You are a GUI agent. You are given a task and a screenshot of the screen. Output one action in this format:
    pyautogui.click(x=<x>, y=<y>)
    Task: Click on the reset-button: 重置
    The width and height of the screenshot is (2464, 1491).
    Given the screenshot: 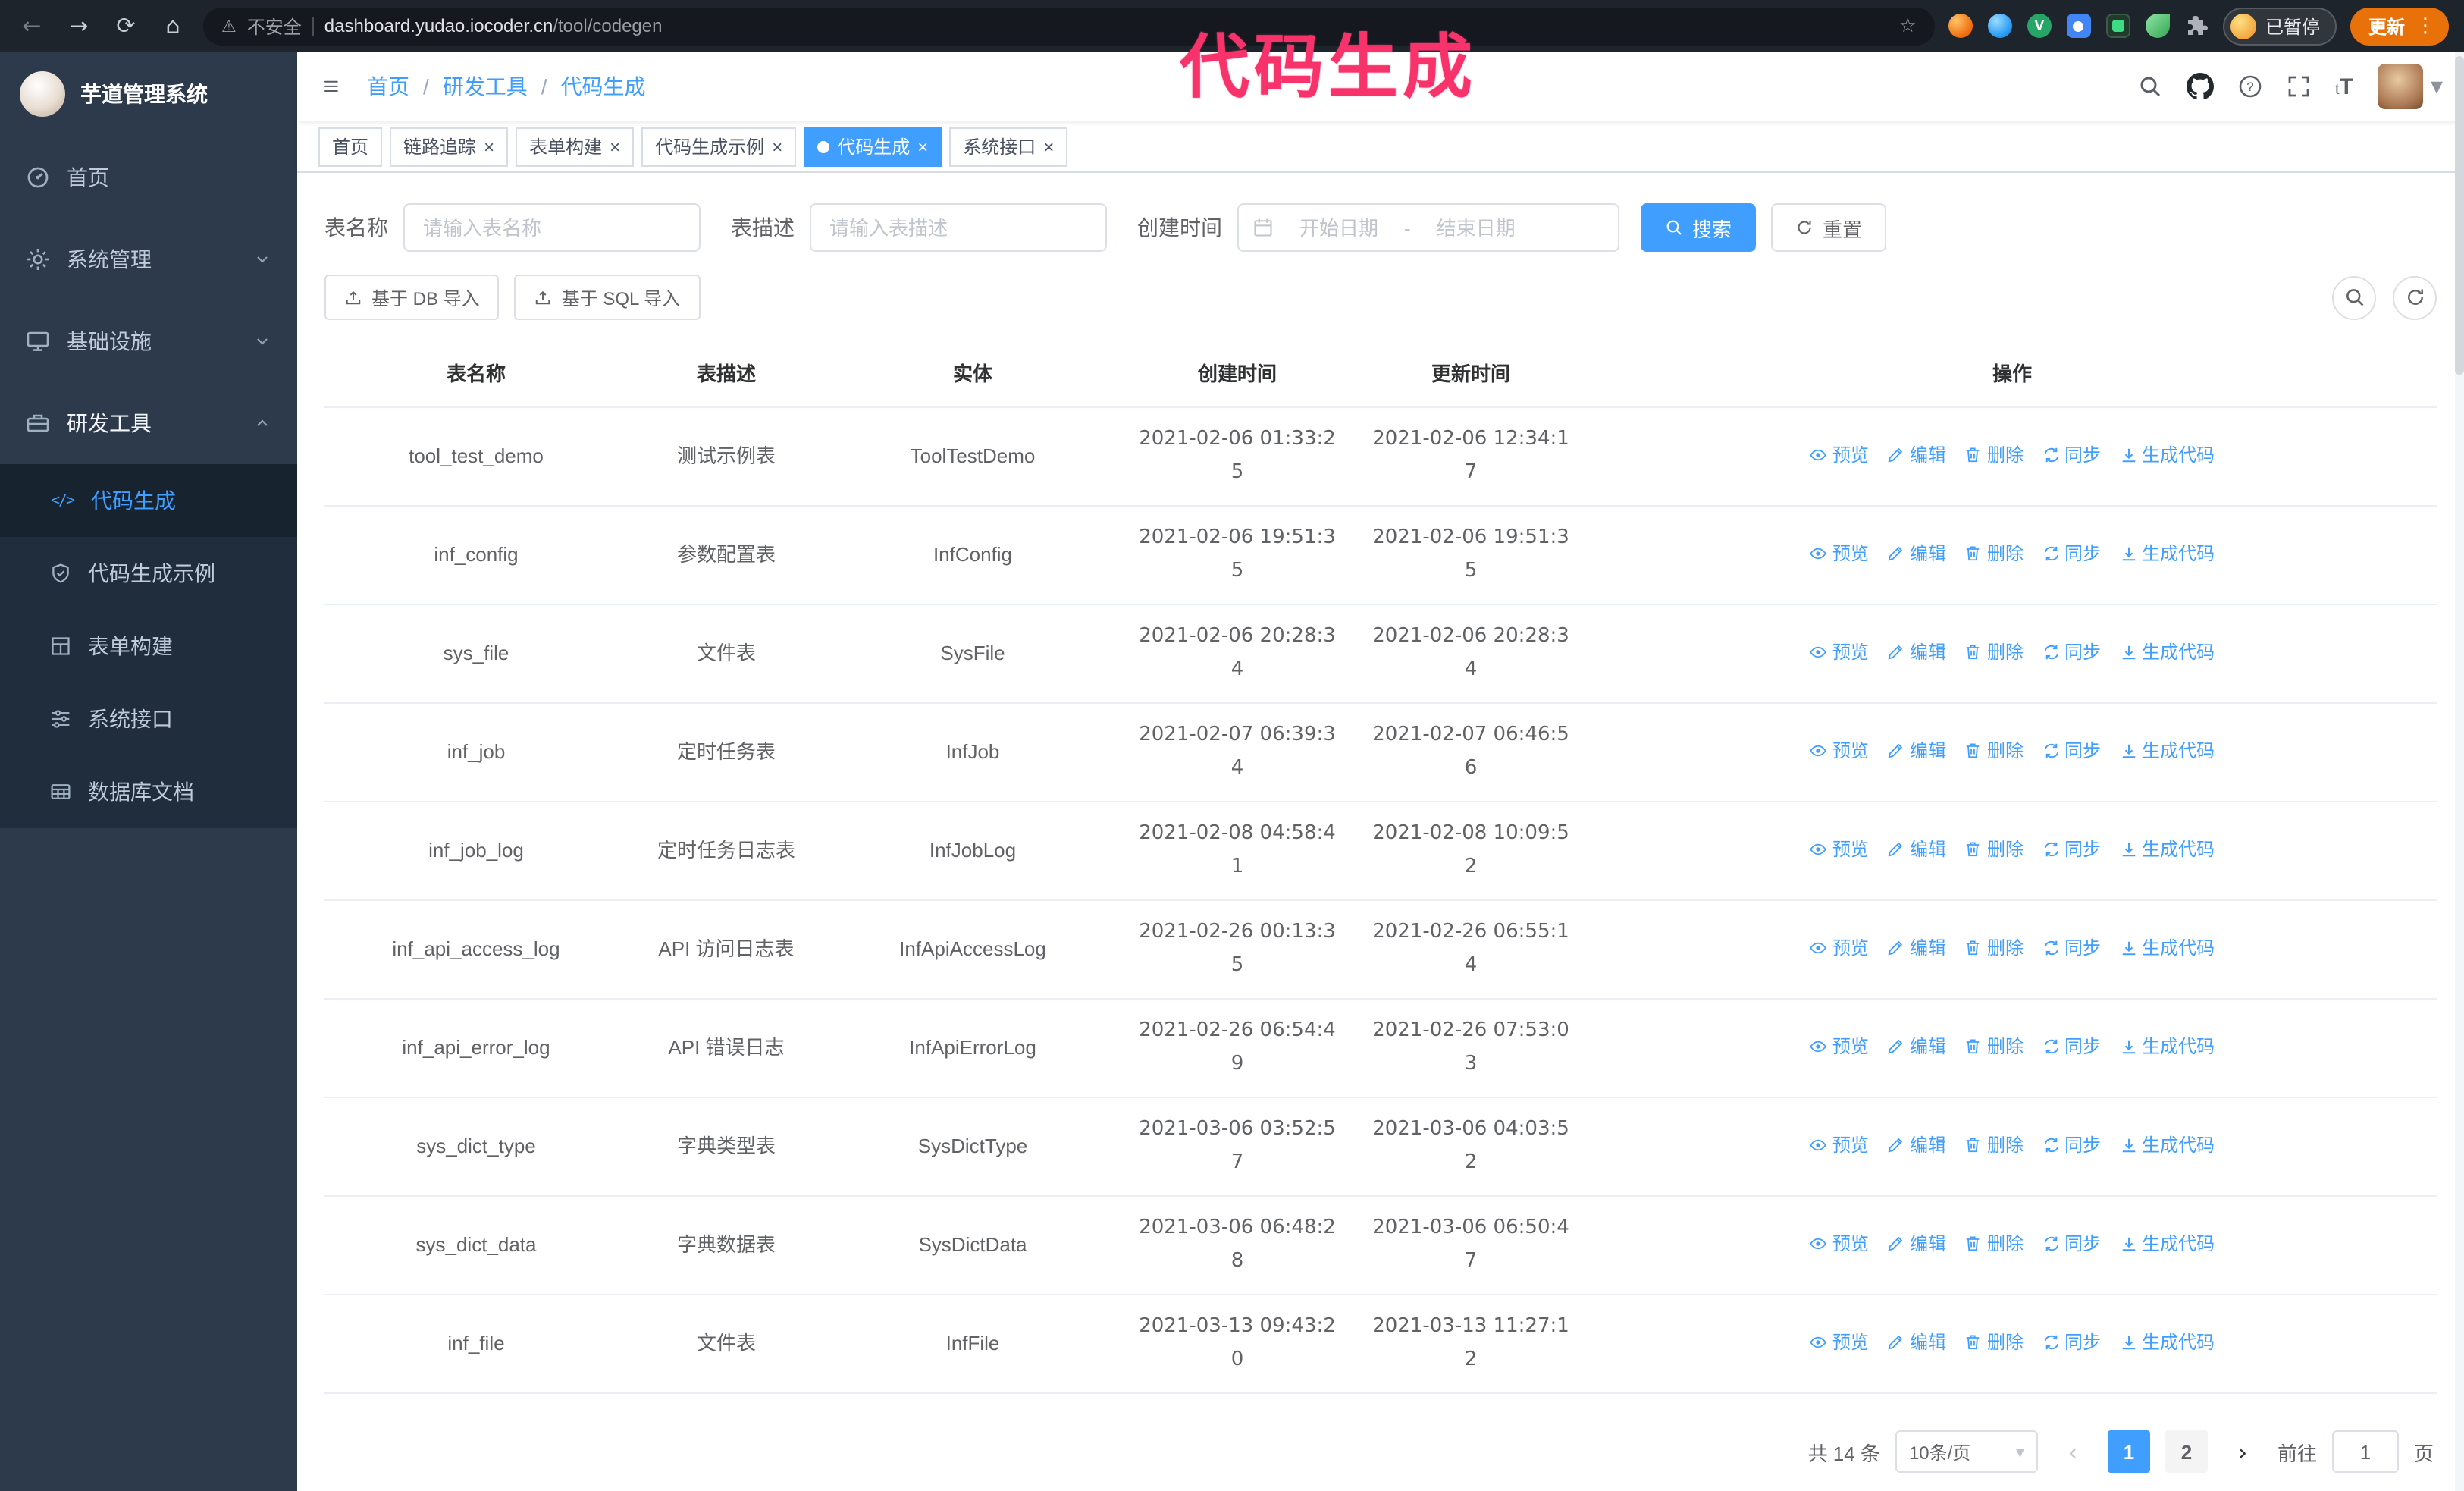 What is the action you would take?
    pyautogui.click(x=1829, y=227)
    